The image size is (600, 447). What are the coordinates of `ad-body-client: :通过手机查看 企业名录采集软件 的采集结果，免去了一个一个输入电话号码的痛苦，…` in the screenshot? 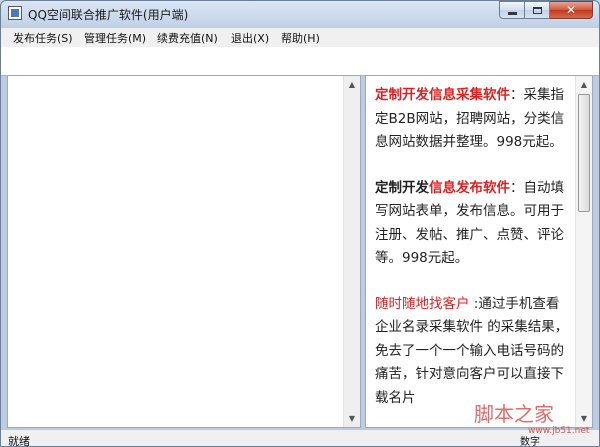 It's located at (472, 350).